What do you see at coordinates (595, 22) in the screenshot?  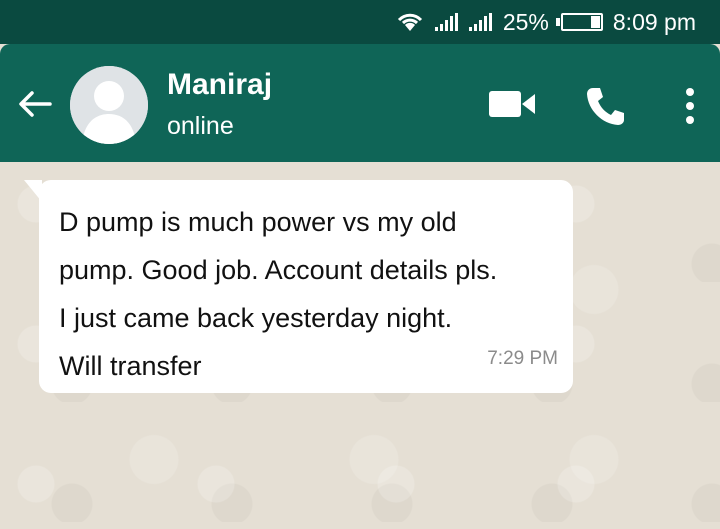 I see `battery-level` at bounding box center [595, 22].